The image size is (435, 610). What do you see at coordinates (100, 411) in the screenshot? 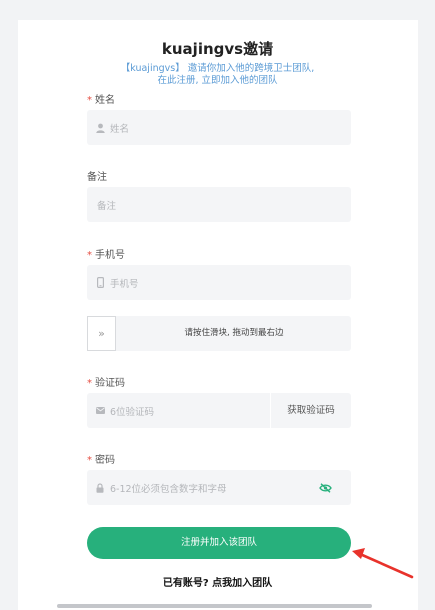
I see `mail-icon` at bounding box center [100, 411].